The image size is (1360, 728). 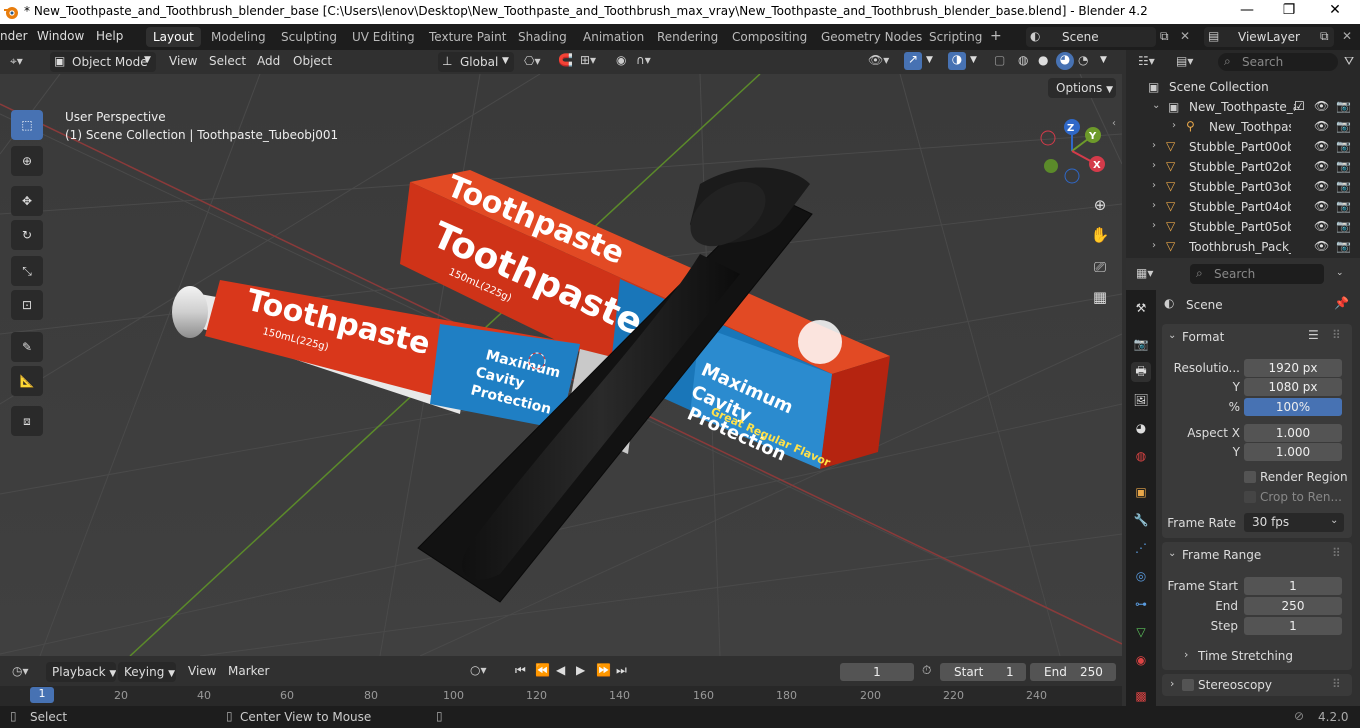 I want to click on aspect-y-field: 1.000, so click(x=1293, y=452).